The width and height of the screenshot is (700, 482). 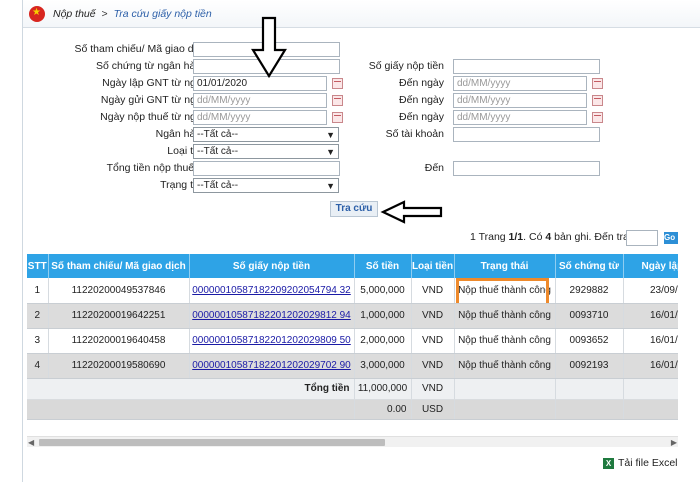 What do you see at coordinates (271, 290) in the screenshot?
I see `payment-doc-link: 00000010587182209202054794 32` at bounding box center [271, 290].